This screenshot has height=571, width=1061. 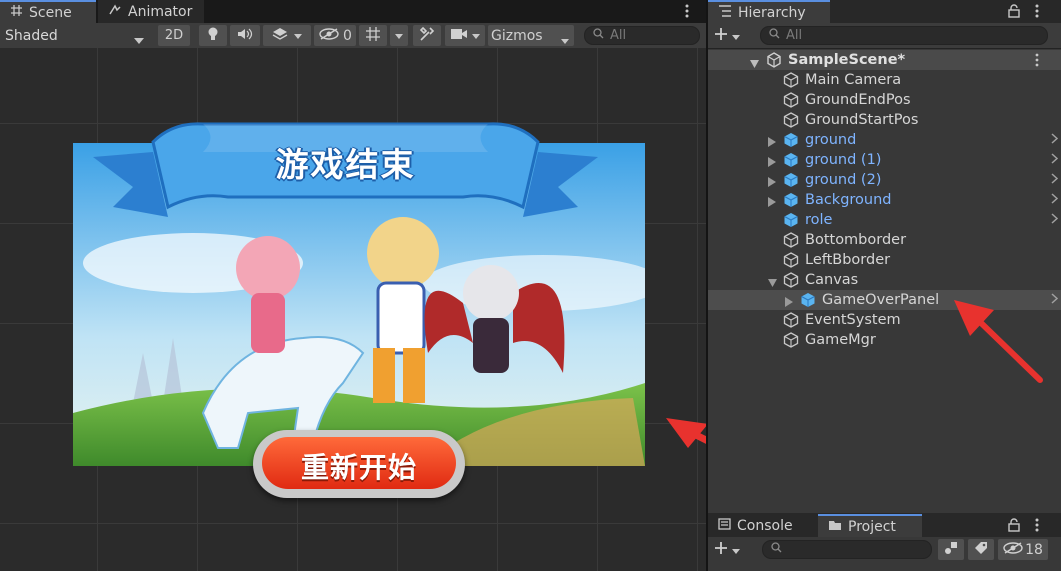 I want to click on hierarchy-item: Background, so click(x=884, y=200).